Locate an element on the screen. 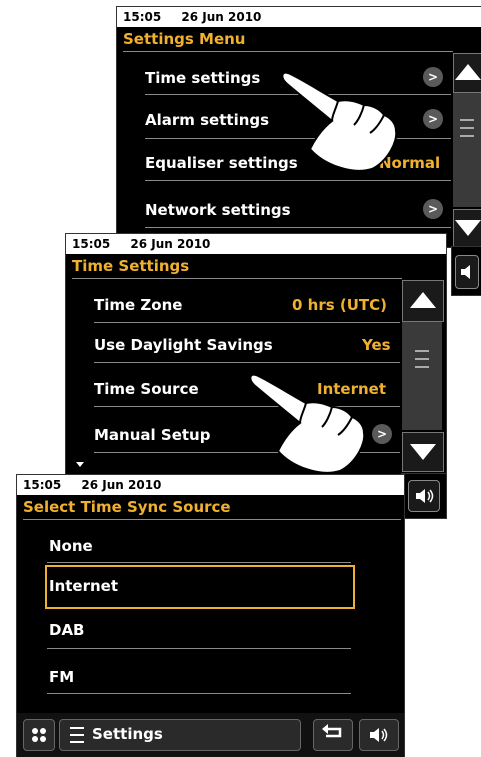 The image size is (481, 757). page-title: Select Time Sync Source is located at coordinates (127, 507).